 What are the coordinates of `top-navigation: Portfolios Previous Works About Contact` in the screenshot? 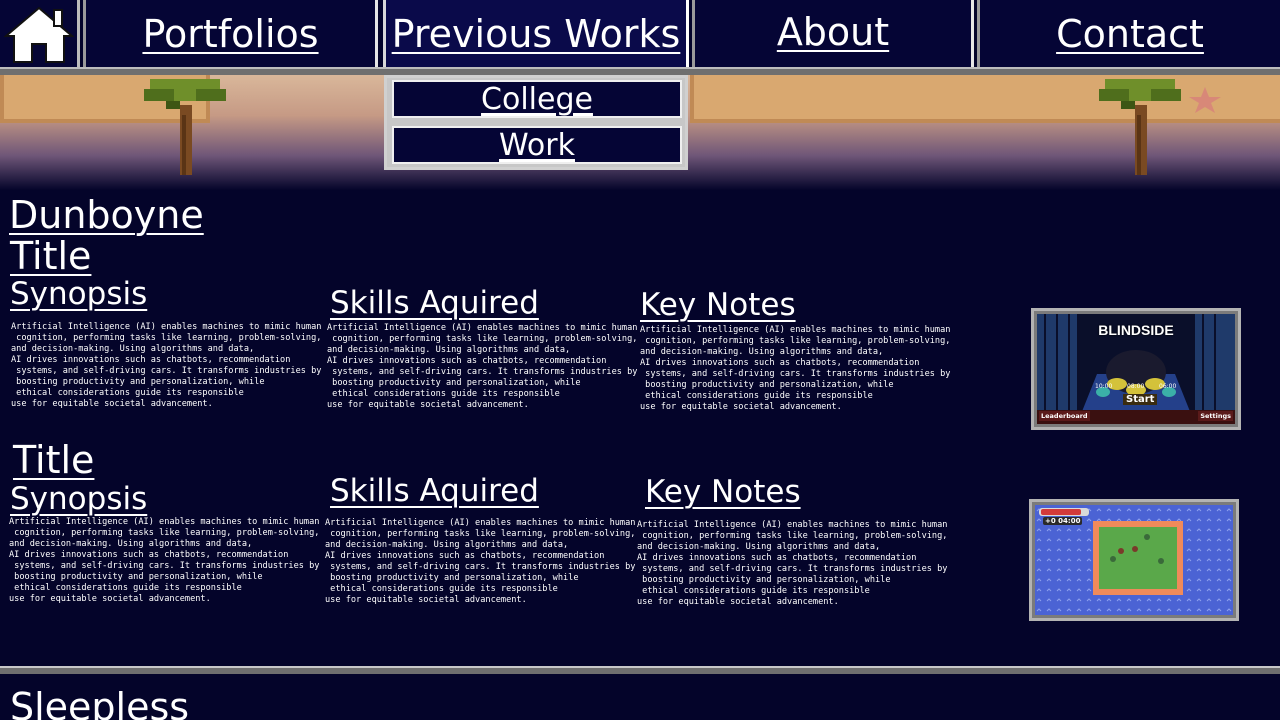 It's located at (640, 37).